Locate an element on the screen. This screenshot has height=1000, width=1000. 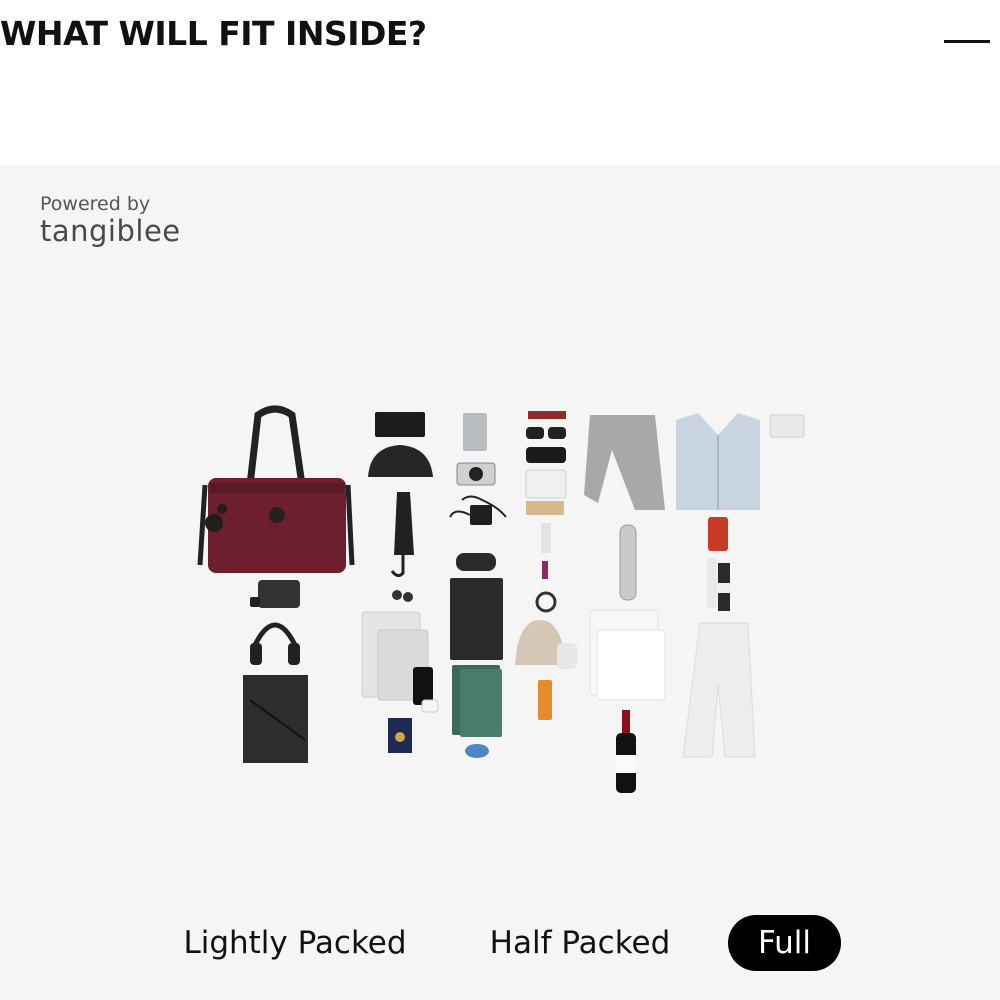
notebook-icon is located at coordinates (476, 657).